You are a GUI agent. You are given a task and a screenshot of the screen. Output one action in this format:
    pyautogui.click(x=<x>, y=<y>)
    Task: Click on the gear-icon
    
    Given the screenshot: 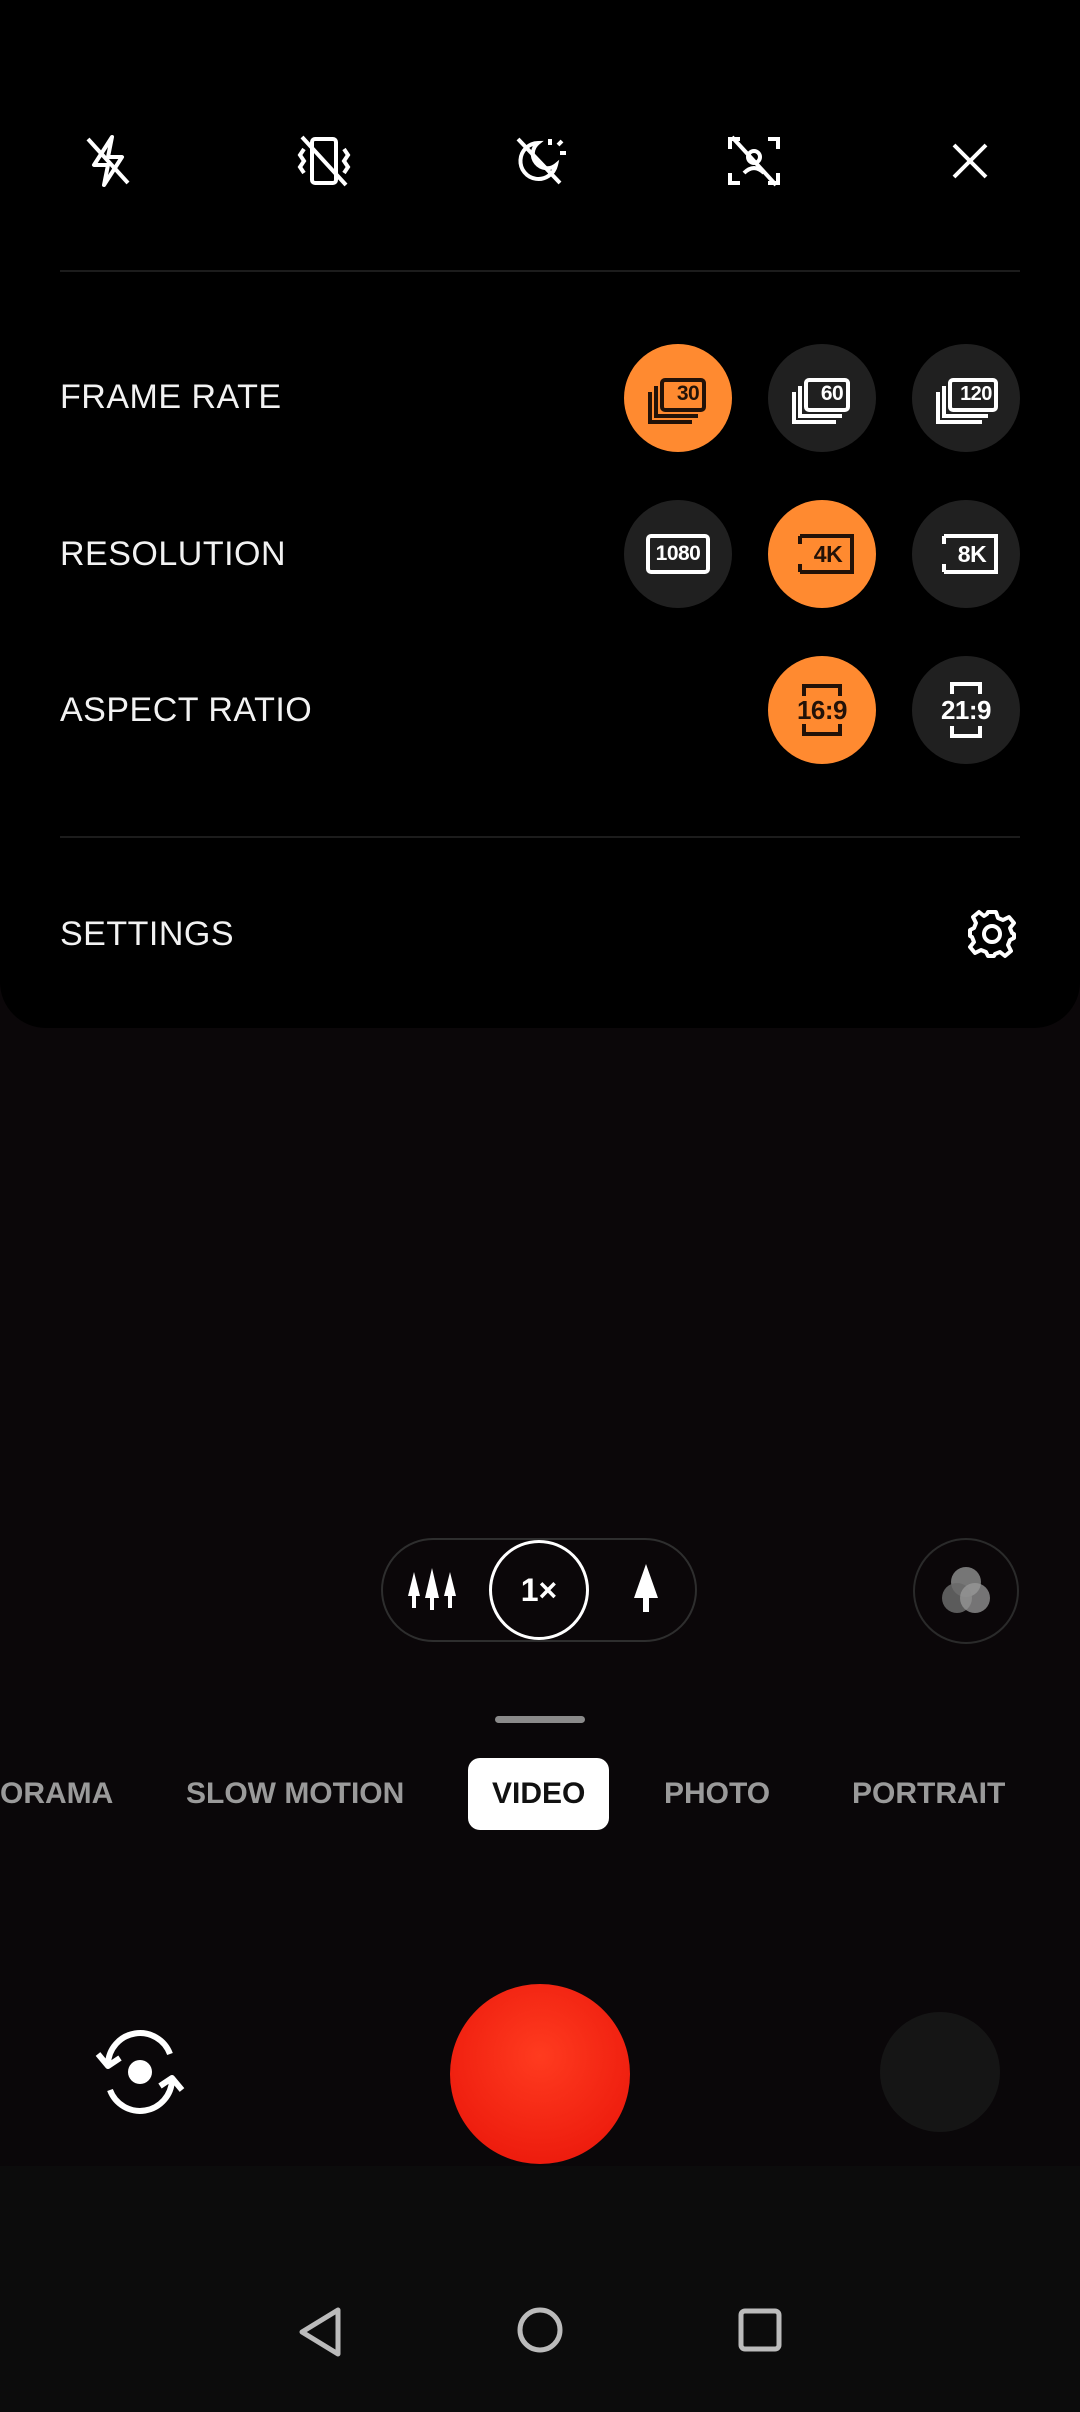 What is the action you would take?
    pyautogui.click(x=992, y=934)
    